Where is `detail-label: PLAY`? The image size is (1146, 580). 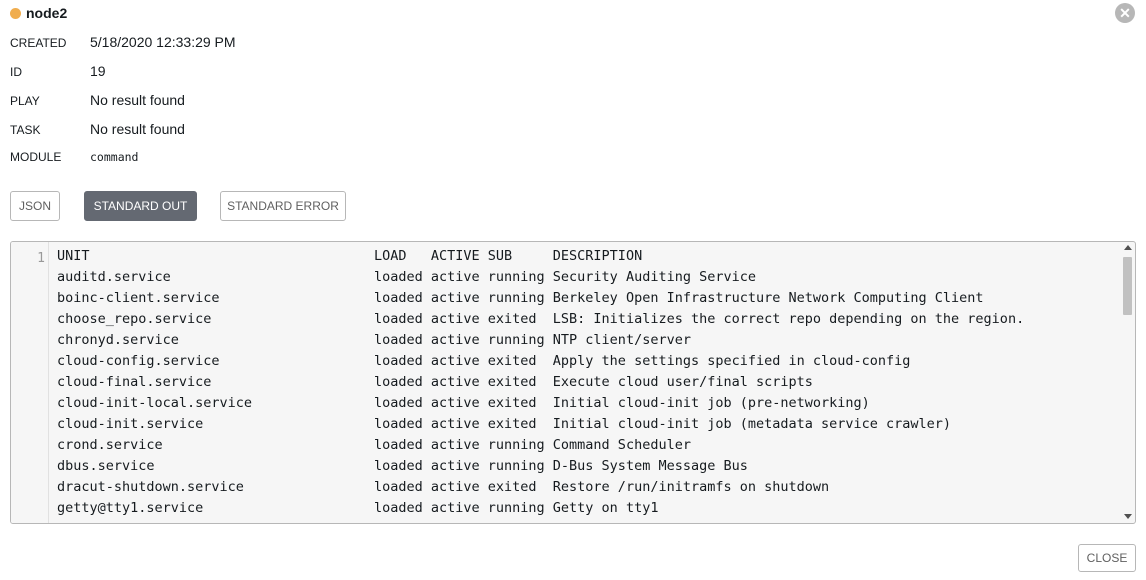
detail-label: PLAY is located at coordinates (25, 101).